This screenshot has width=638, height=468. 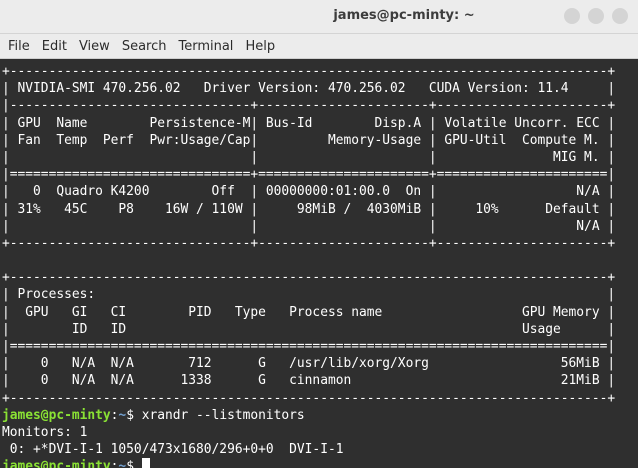 What do you see at coordinates (309, 329) in the screenshot?
I see `terminal-line: | ID ID Usage |` at bounding box center [309, 329].